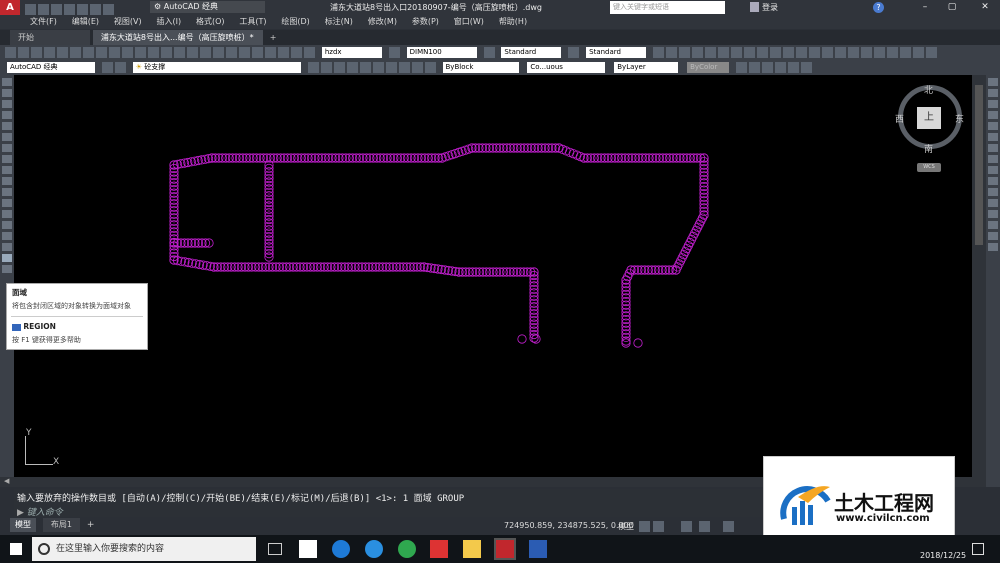 The height and width of the screenshot is (563, 1000). What do you see at coordinates (928, 148) in the screenshot?
I see `compass-south: 南` at bounding box center [928, 148].